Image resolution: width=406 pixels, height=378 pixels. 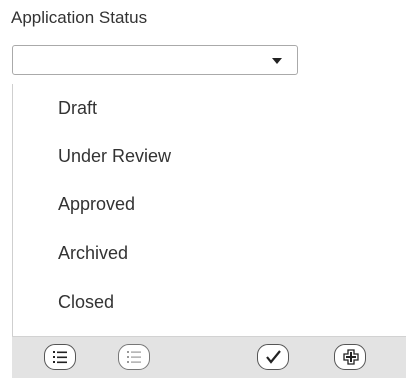 I want to click on dropdown-toolbar, so click(x=209, y=357).